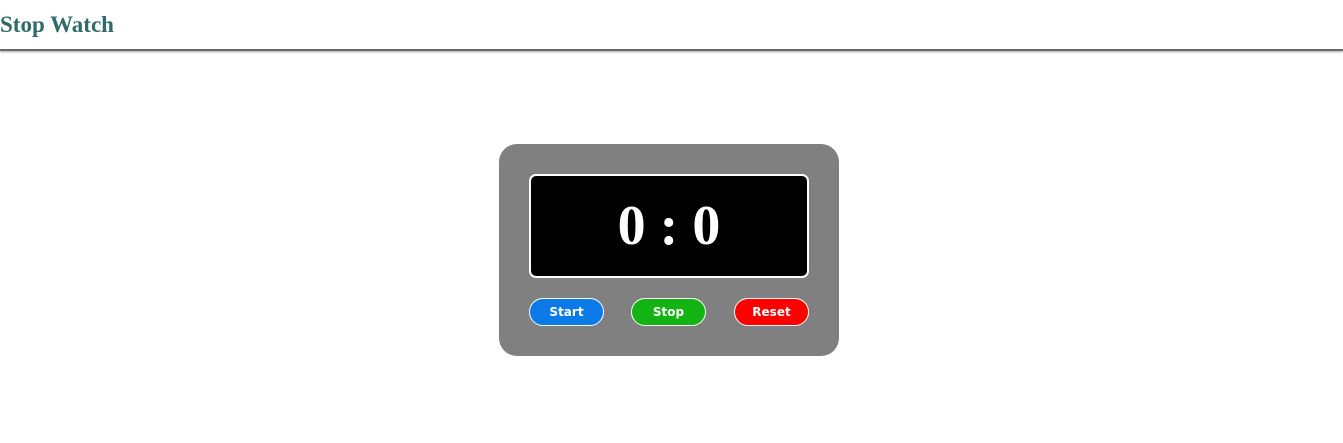  I want to click on stop-button: Stop, so click(668, 312).